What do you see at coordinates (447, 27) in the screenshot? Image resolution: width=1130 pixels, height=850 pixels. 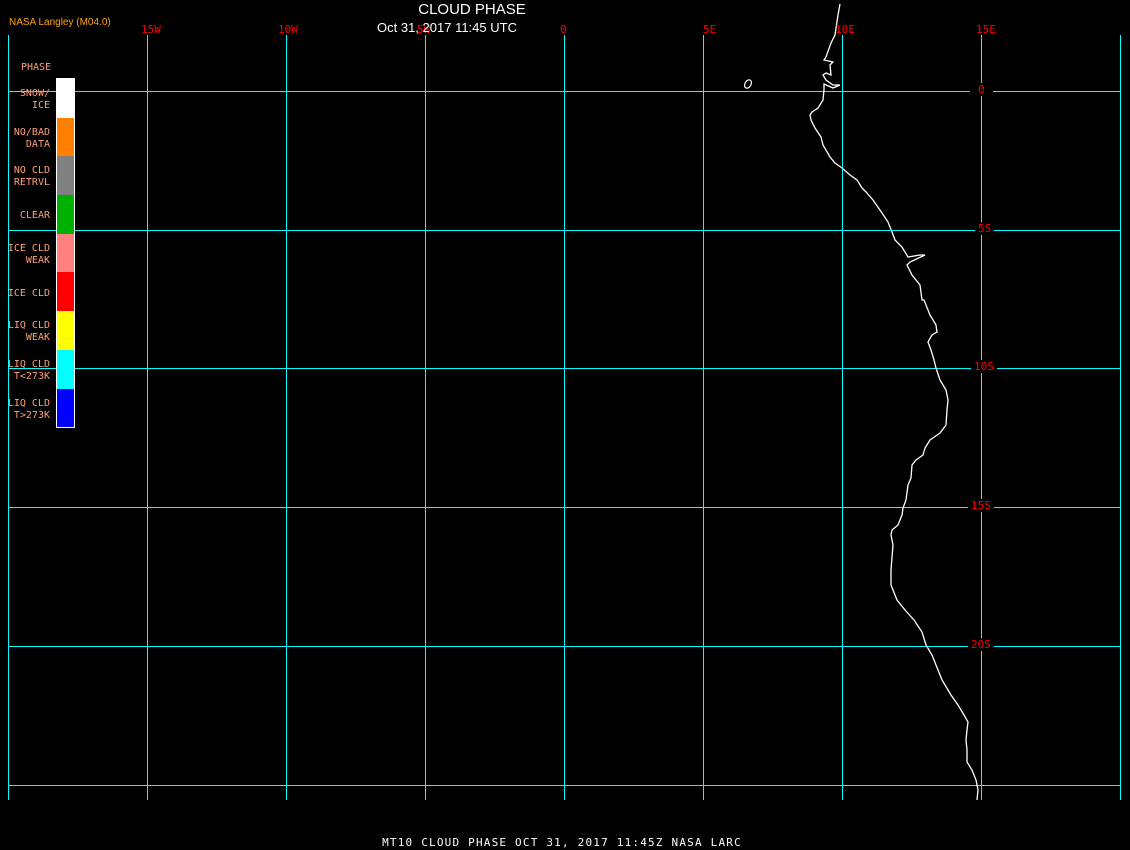 I see `map-subtitle: Oct 31, 2017 11:45 UTC` at bounding box center [447, 27].